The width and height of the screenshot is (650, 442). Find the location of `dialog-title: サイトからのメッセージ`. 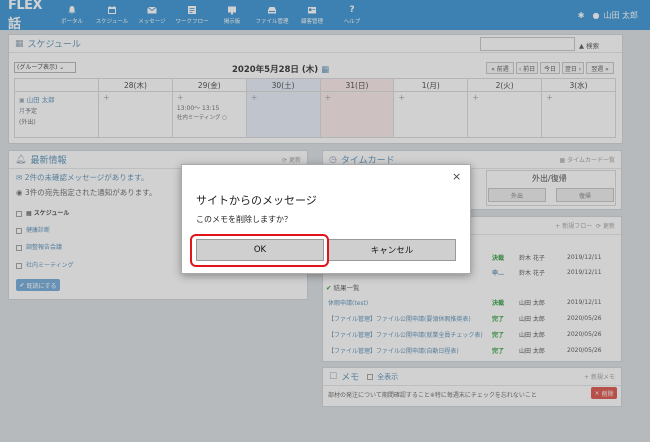

dialog-title: サイトからのメッセージ is located at coordinates (256, 200).